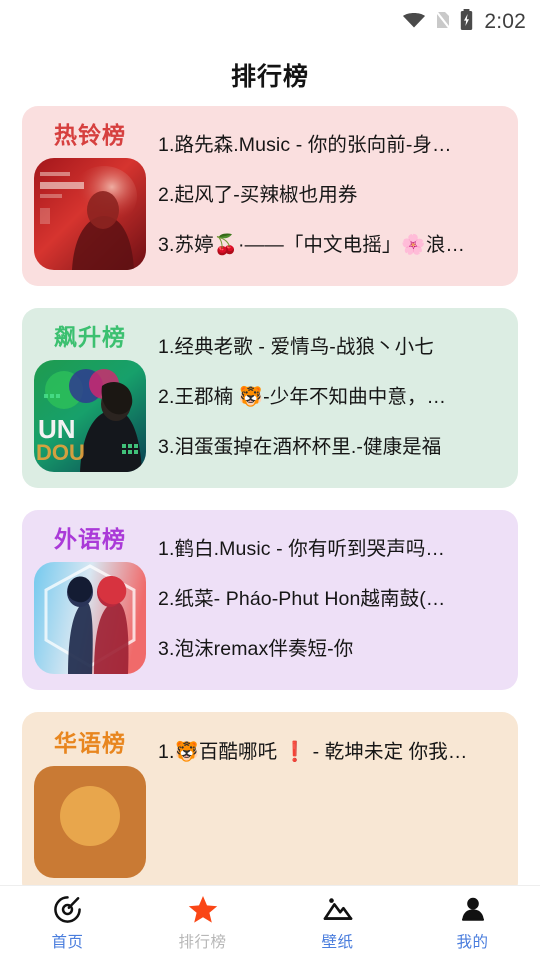  What do you see at coordinates (67, 942) in the screenshot?
I see `nav-label-home: 首页` at bounding box center [67, 942].